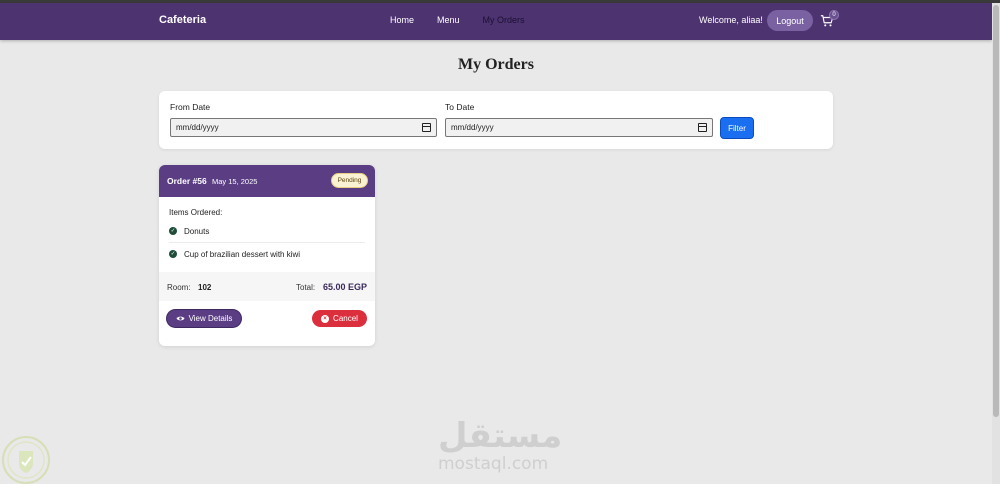  I want to click on to-date-input: mm/dd/yyyy, so click(579, 127).